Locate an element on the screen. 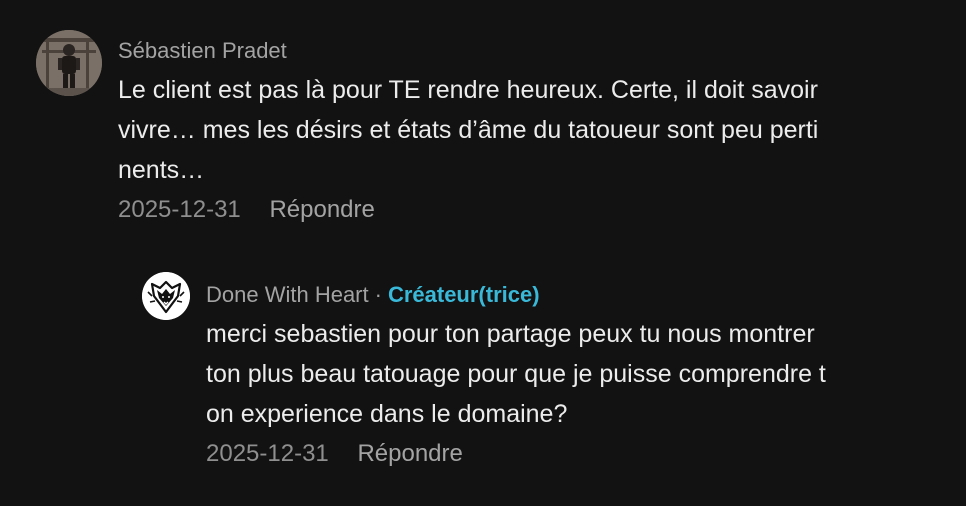 The height and width of the screenshot is (506, 966). author-name: Done With Heart is located at coordinates (287, 294).